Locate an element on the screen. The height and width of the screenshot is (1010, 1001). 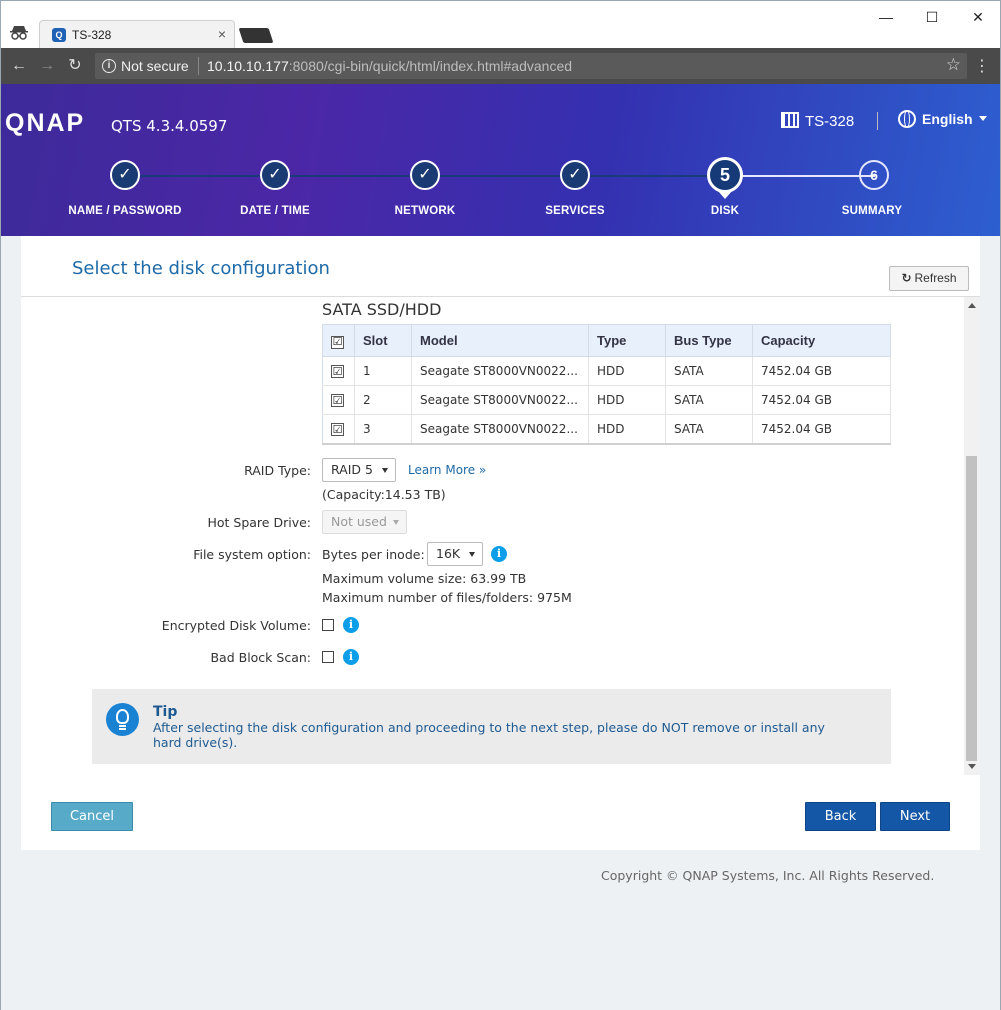
browser-tab: Q TS-328 × is located at coordinates (137, 34).